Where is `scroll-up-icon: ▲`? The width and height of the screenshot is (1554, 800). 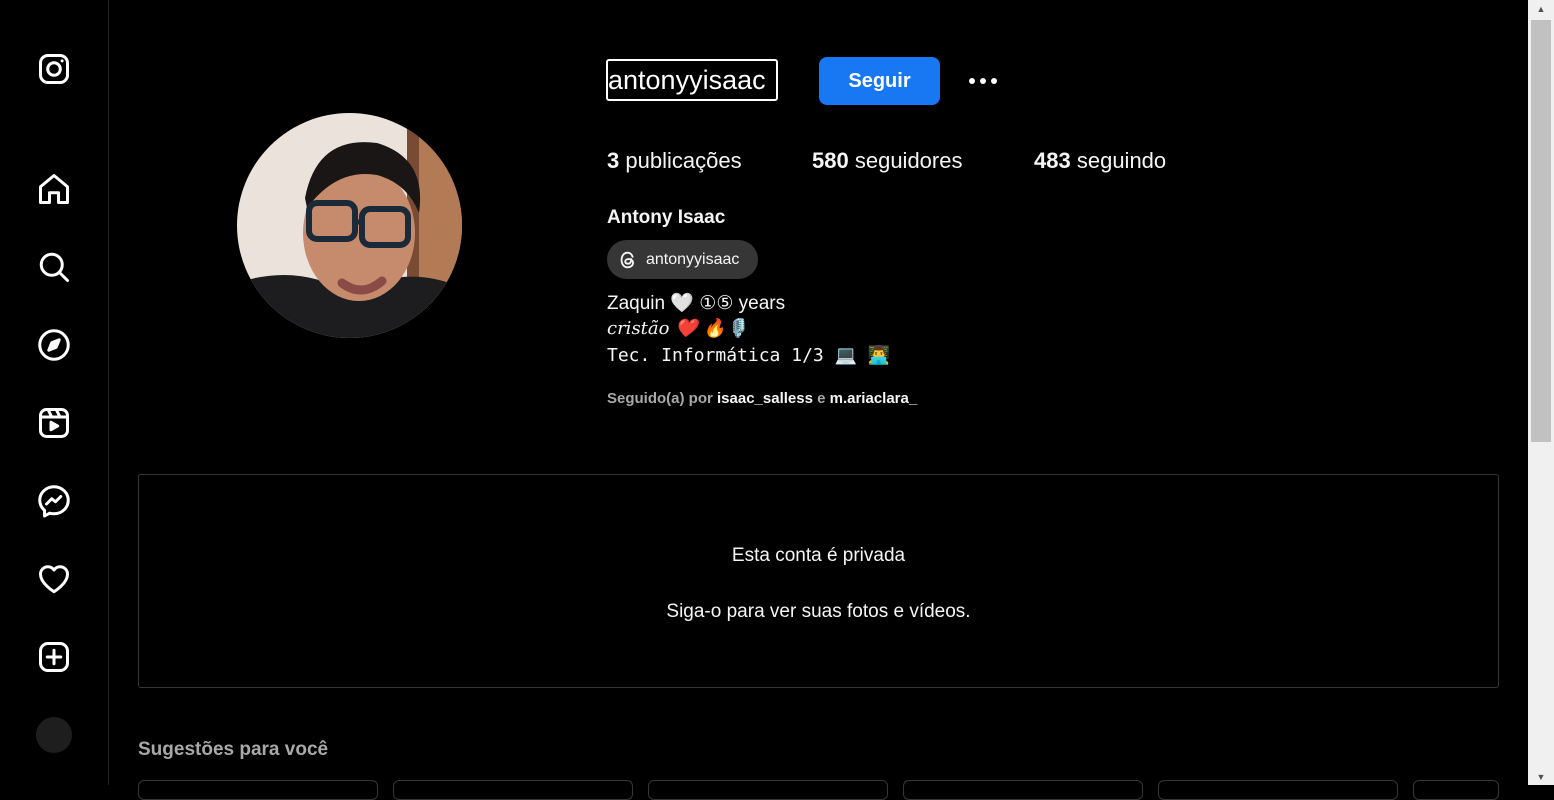 scroll-up-icon: ▲ is located at coordinates (1541, 8).